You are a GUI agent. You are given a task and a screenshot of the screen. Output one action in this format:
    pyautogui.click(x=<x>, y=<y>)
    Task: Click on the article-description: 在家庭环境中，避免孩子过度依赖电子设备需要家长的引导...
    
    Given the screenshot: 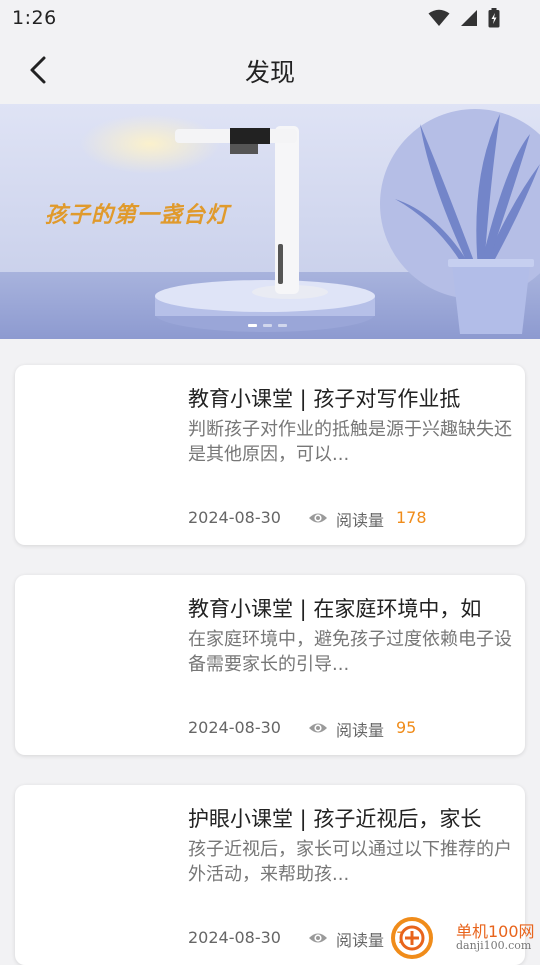 What is the action you would take?
    pyautogui.click(x=350, y=652)
    